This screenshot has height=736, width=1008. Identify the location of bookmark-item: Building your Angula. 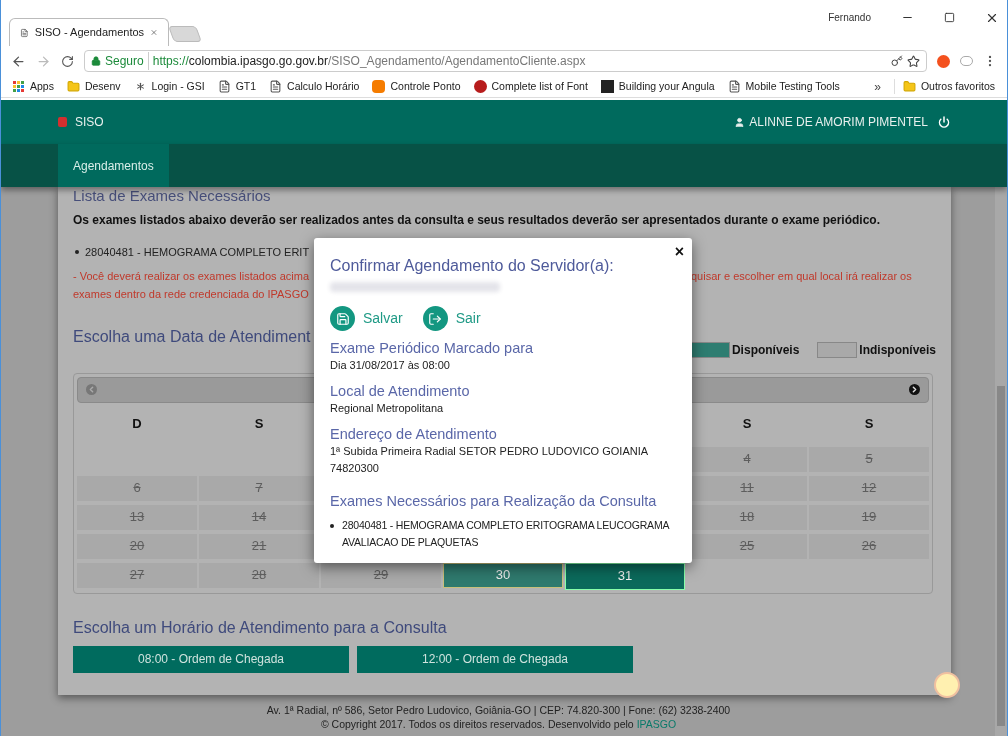
(657, 86).